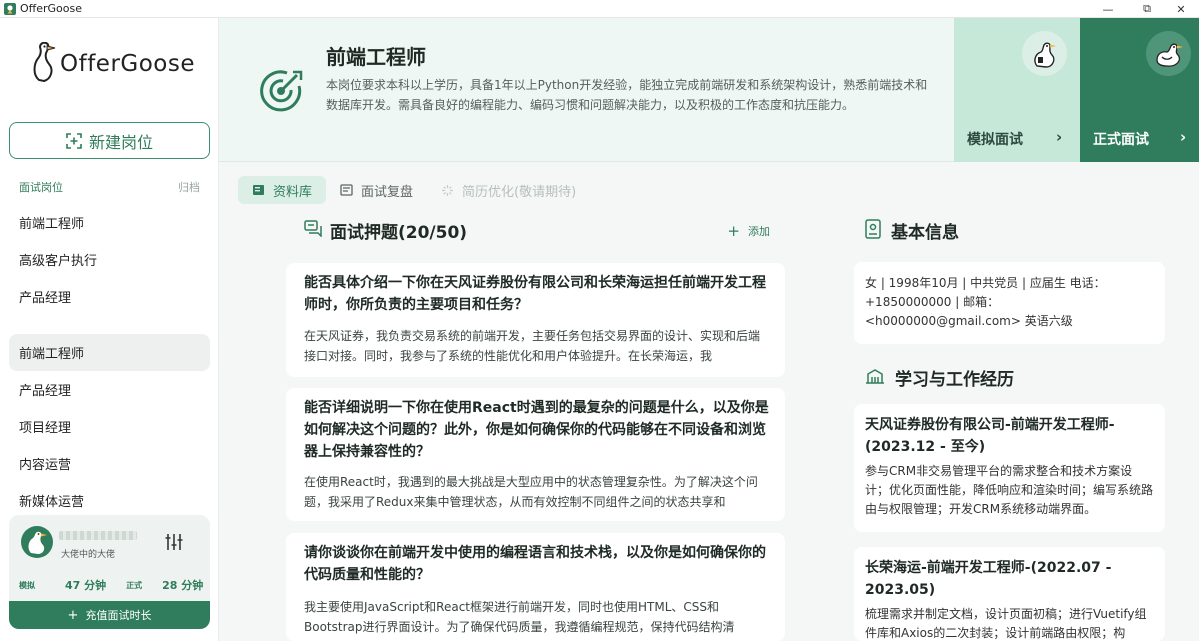  Describe the element at coordinates (134, 585) in the screenshot. I see `real-label: 正式` at that location.